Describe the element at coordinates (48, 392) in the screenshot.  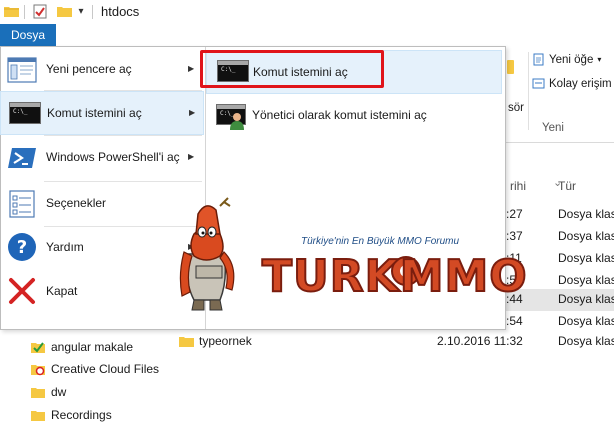
I see `nav-item-dw: dw` at that location.